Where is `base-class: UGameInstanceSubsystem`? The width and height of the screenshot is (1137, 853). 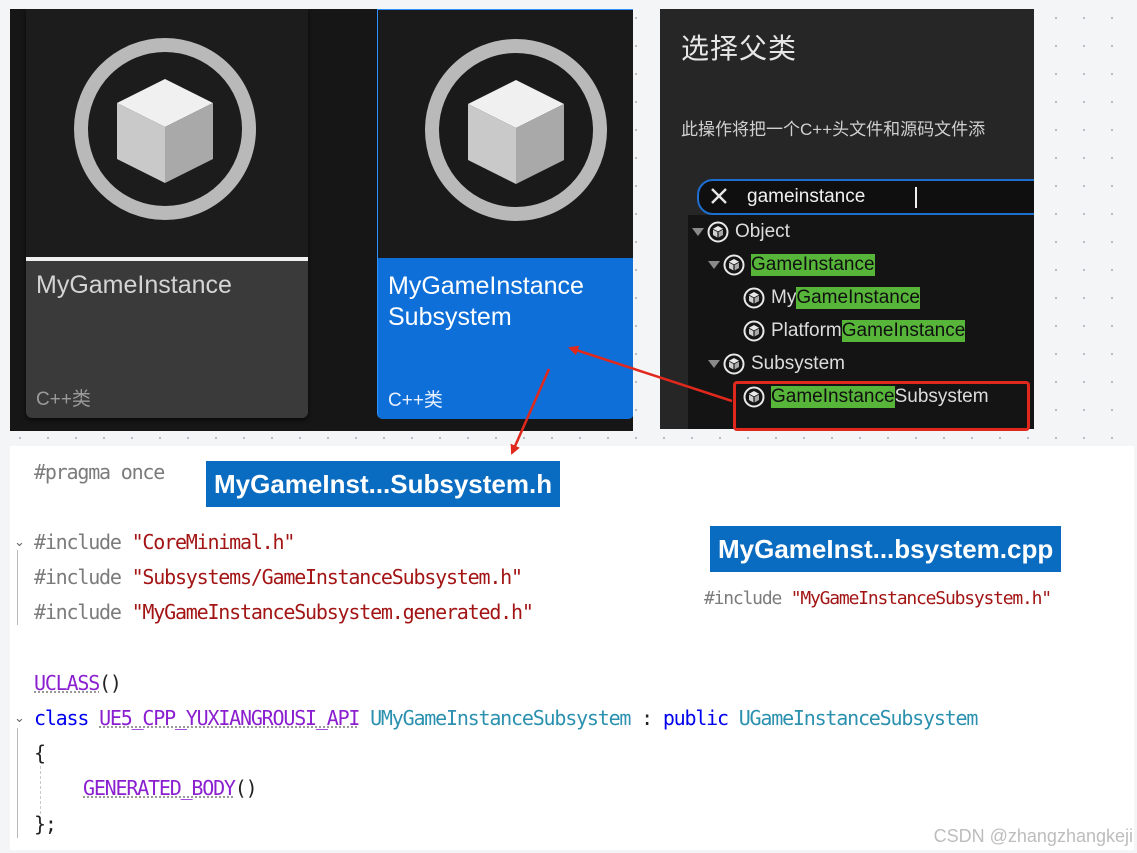
base-class: UGameInstanceSubsystem is located at coordinates (858, 718).